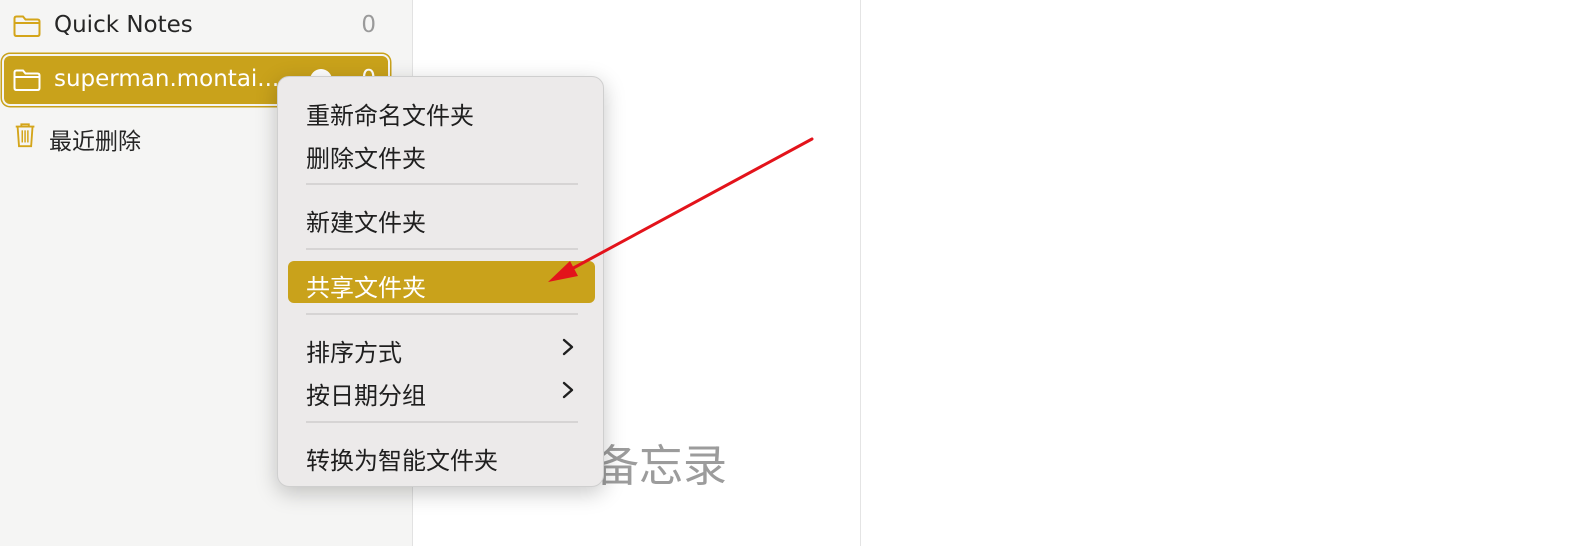 Image resolution: width=1594 pixels, height=546 pixels. I want to click on menu-item-new-folder: 新建文件夹, so click(441, 217).